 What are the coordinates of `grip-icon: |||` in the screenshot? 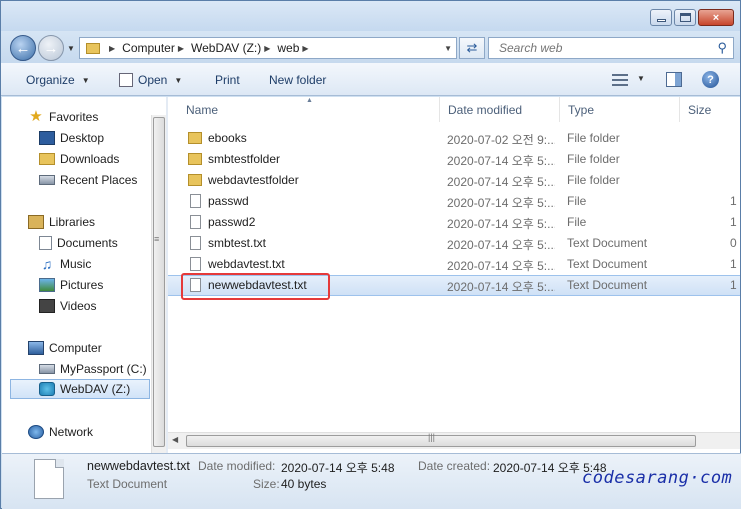 It's located at (432, 437).